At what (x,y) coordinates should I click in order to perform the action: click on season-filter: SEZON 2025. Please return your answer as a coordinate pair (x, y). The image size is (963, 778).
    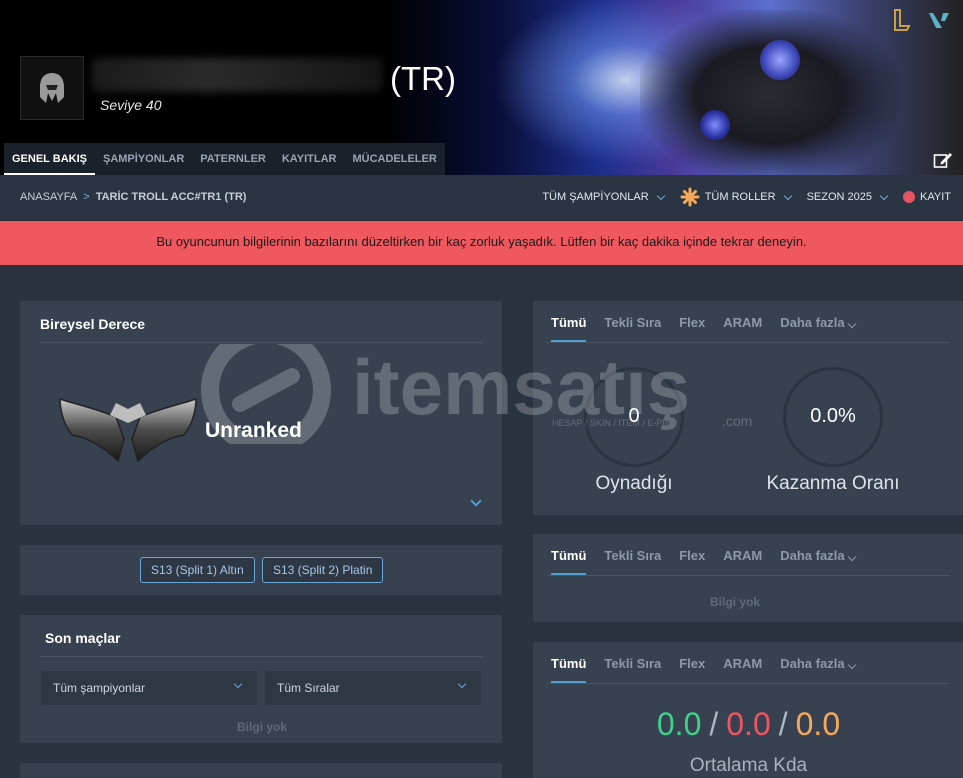
    Looking at the image, I should click on (848, 197).